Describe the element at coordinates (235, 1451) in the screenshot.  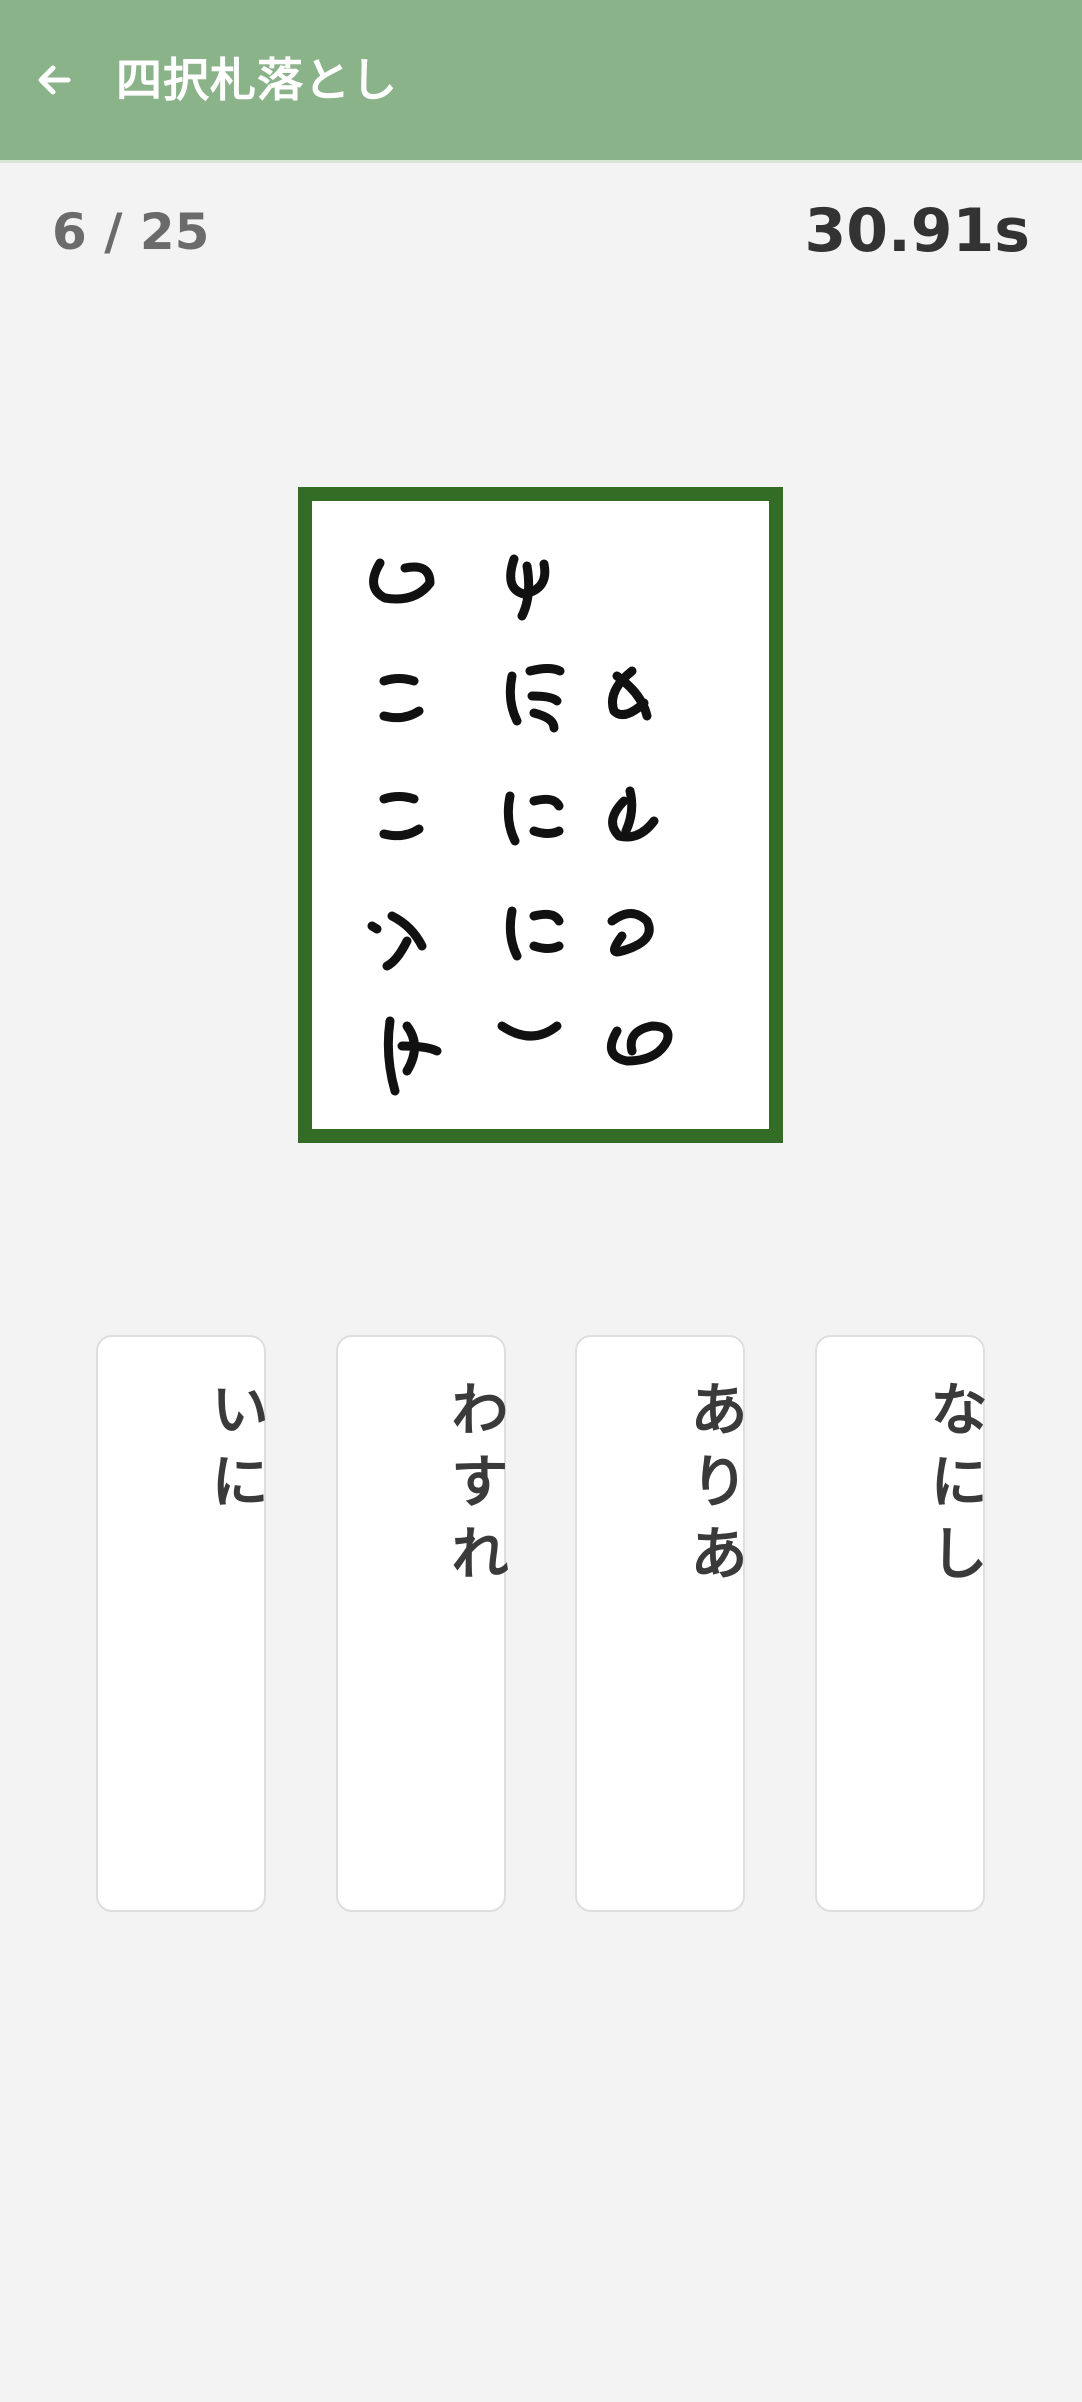
I see `choice-label: いに` at that location.